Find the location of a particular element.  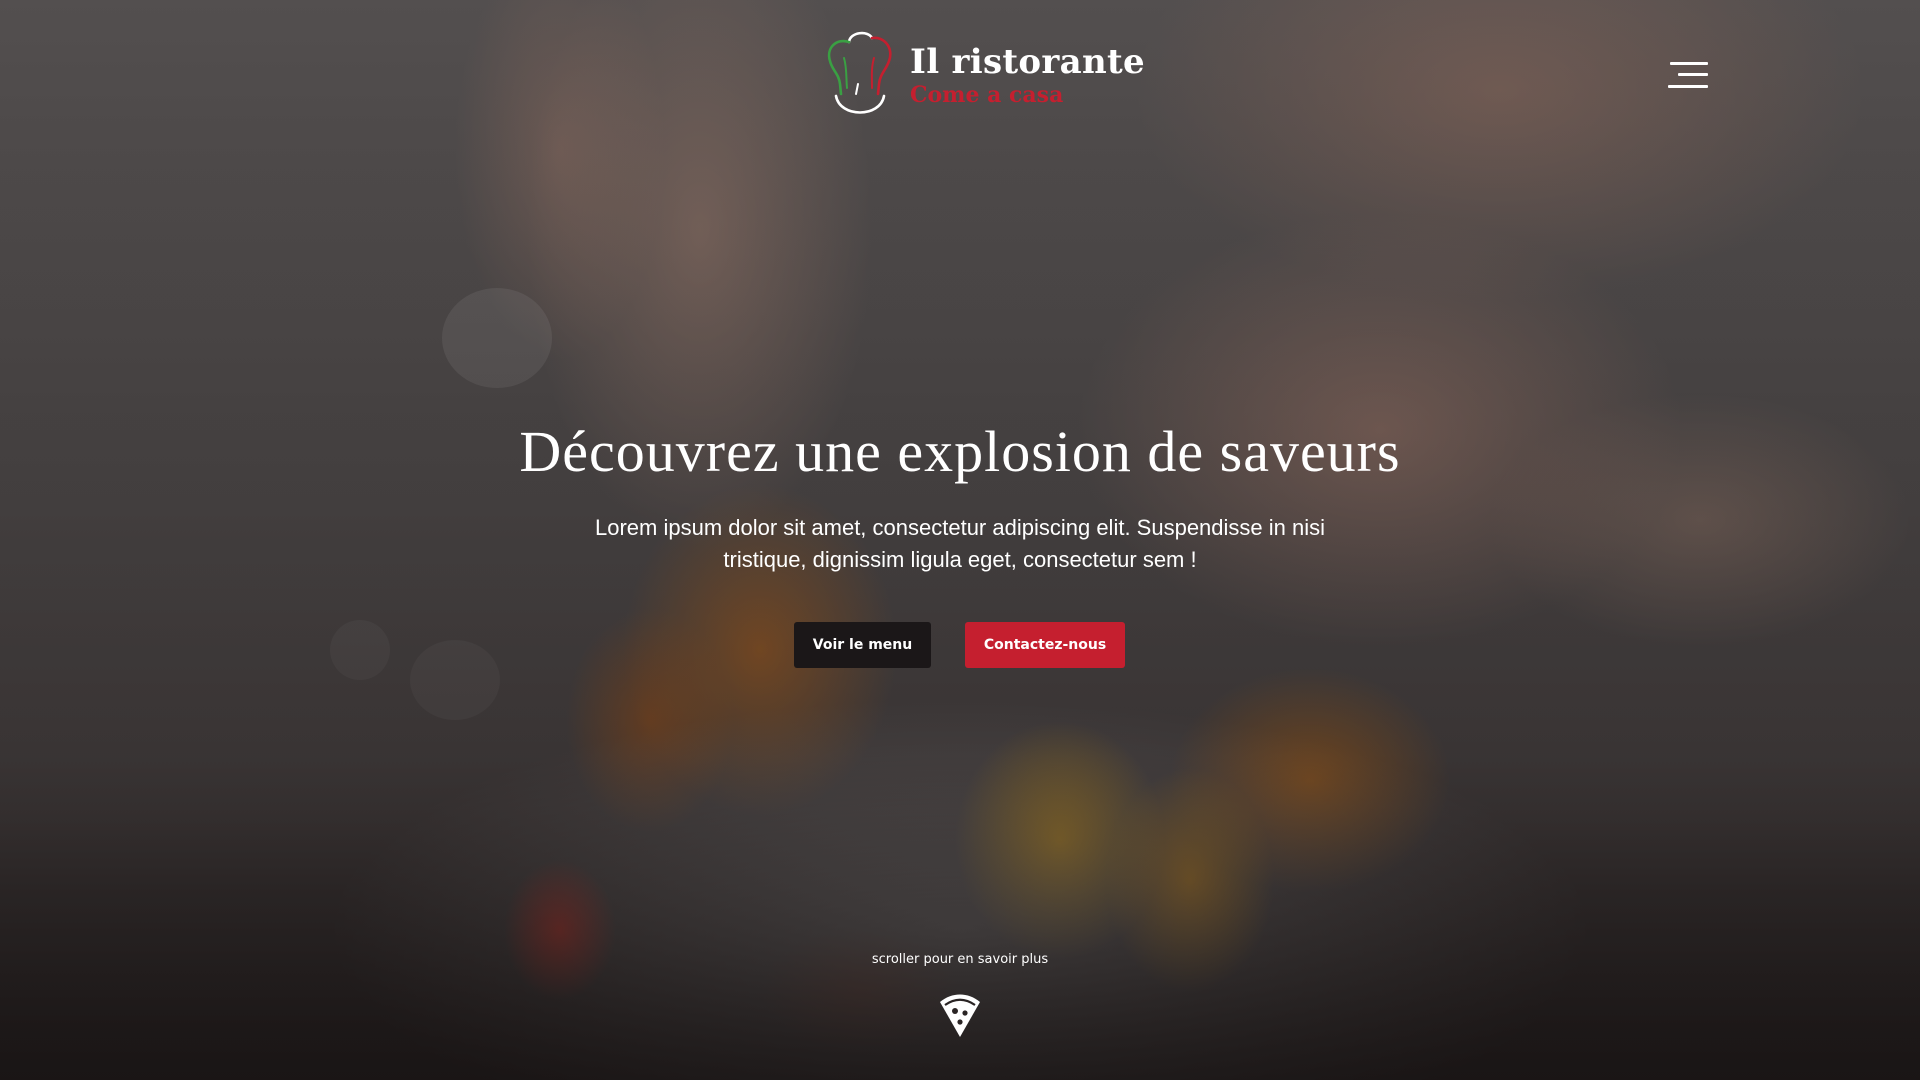

logo-text: Il ristorante Come a casa is located at coordinates (1027, 75).